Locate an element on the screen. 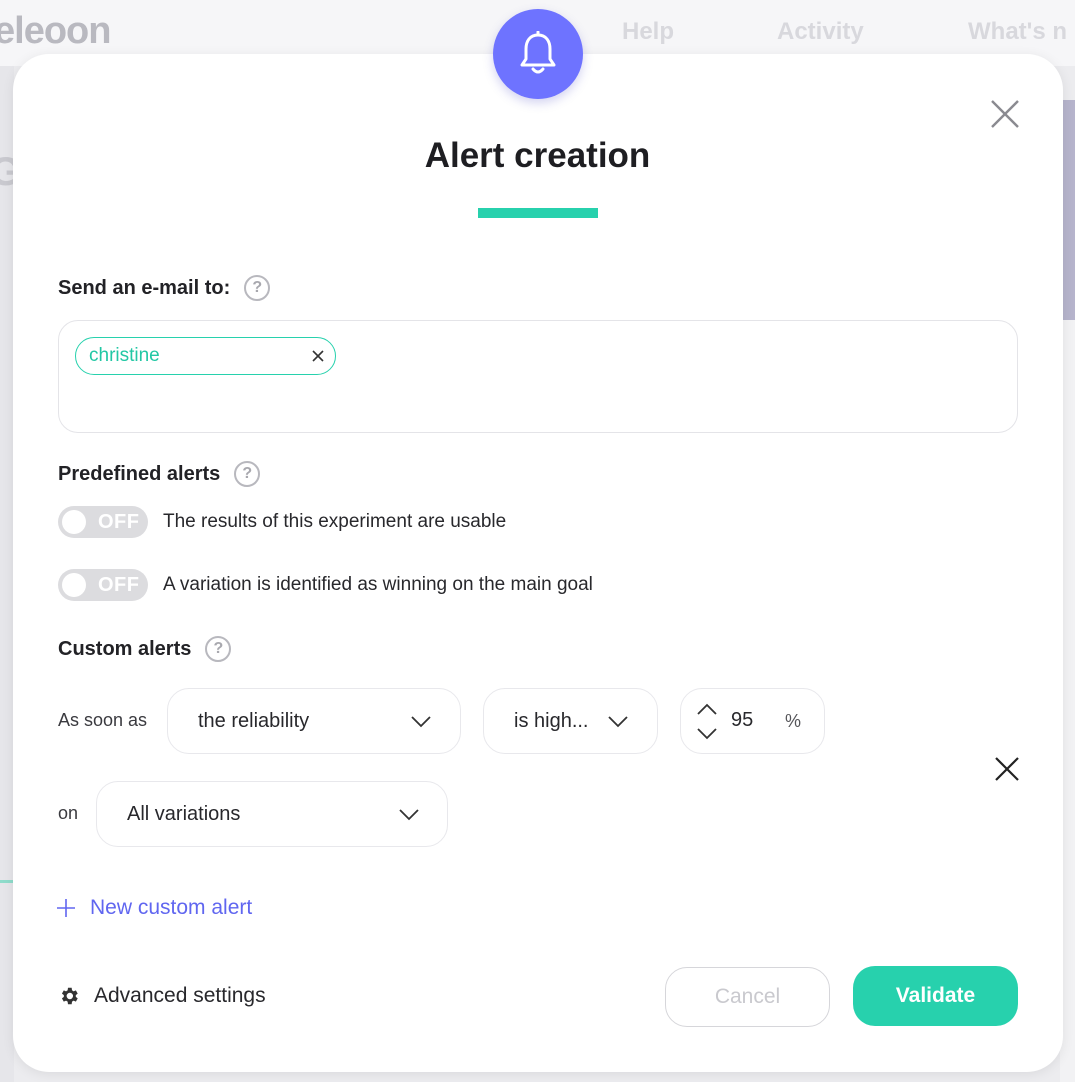 This screenshot has width=1075, height=1082. email-section-header: Send an e-mail to: ? is located at coordinates (164, 288).